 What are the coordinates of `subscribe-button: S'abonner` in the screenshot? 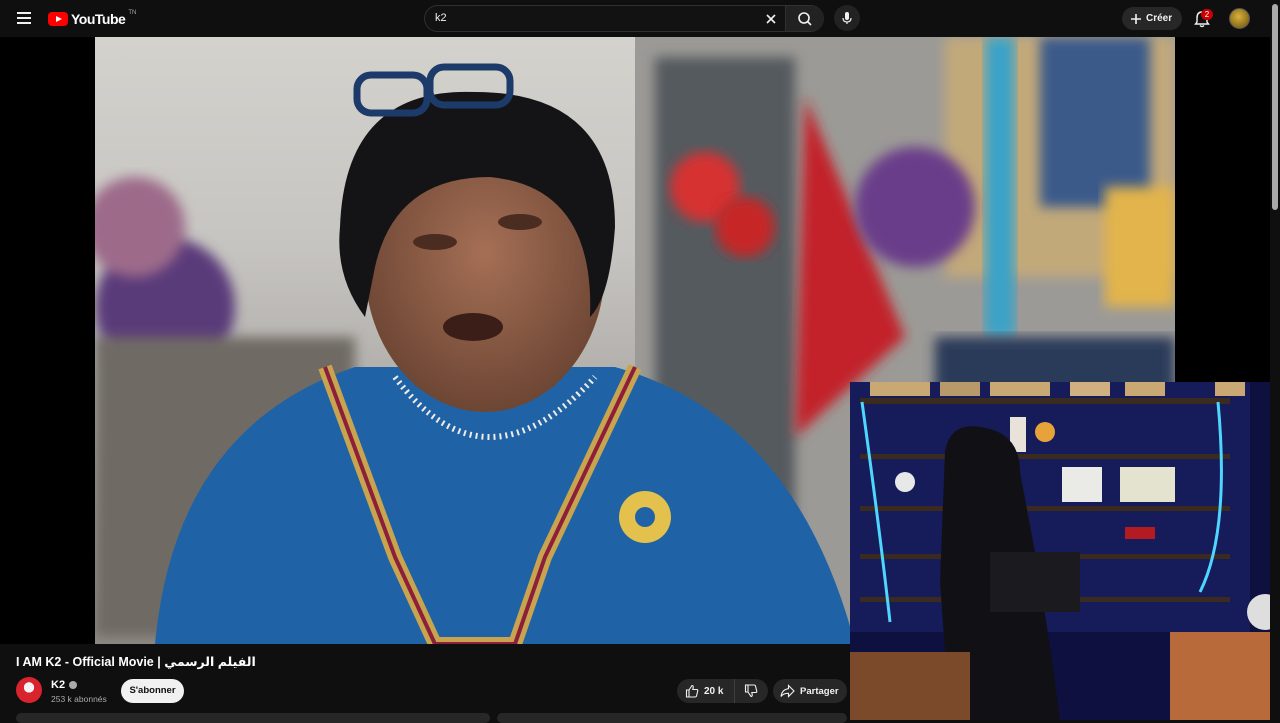 It's located at (152, 691).